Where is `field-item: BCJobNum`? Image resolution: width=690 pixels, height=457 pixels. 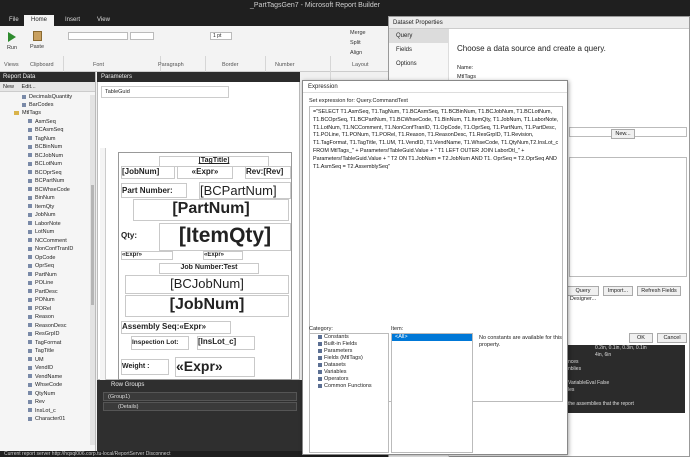 field-item: BCJobNum is located at coordinates (45, 156).